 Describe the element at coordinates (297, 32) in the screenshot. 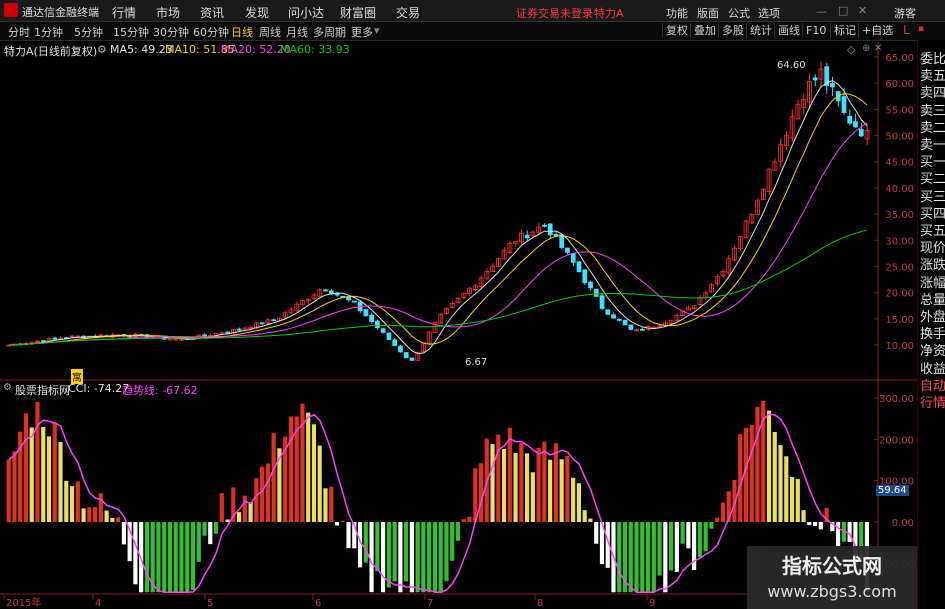

I see `period-monthly: 月线` at that location.